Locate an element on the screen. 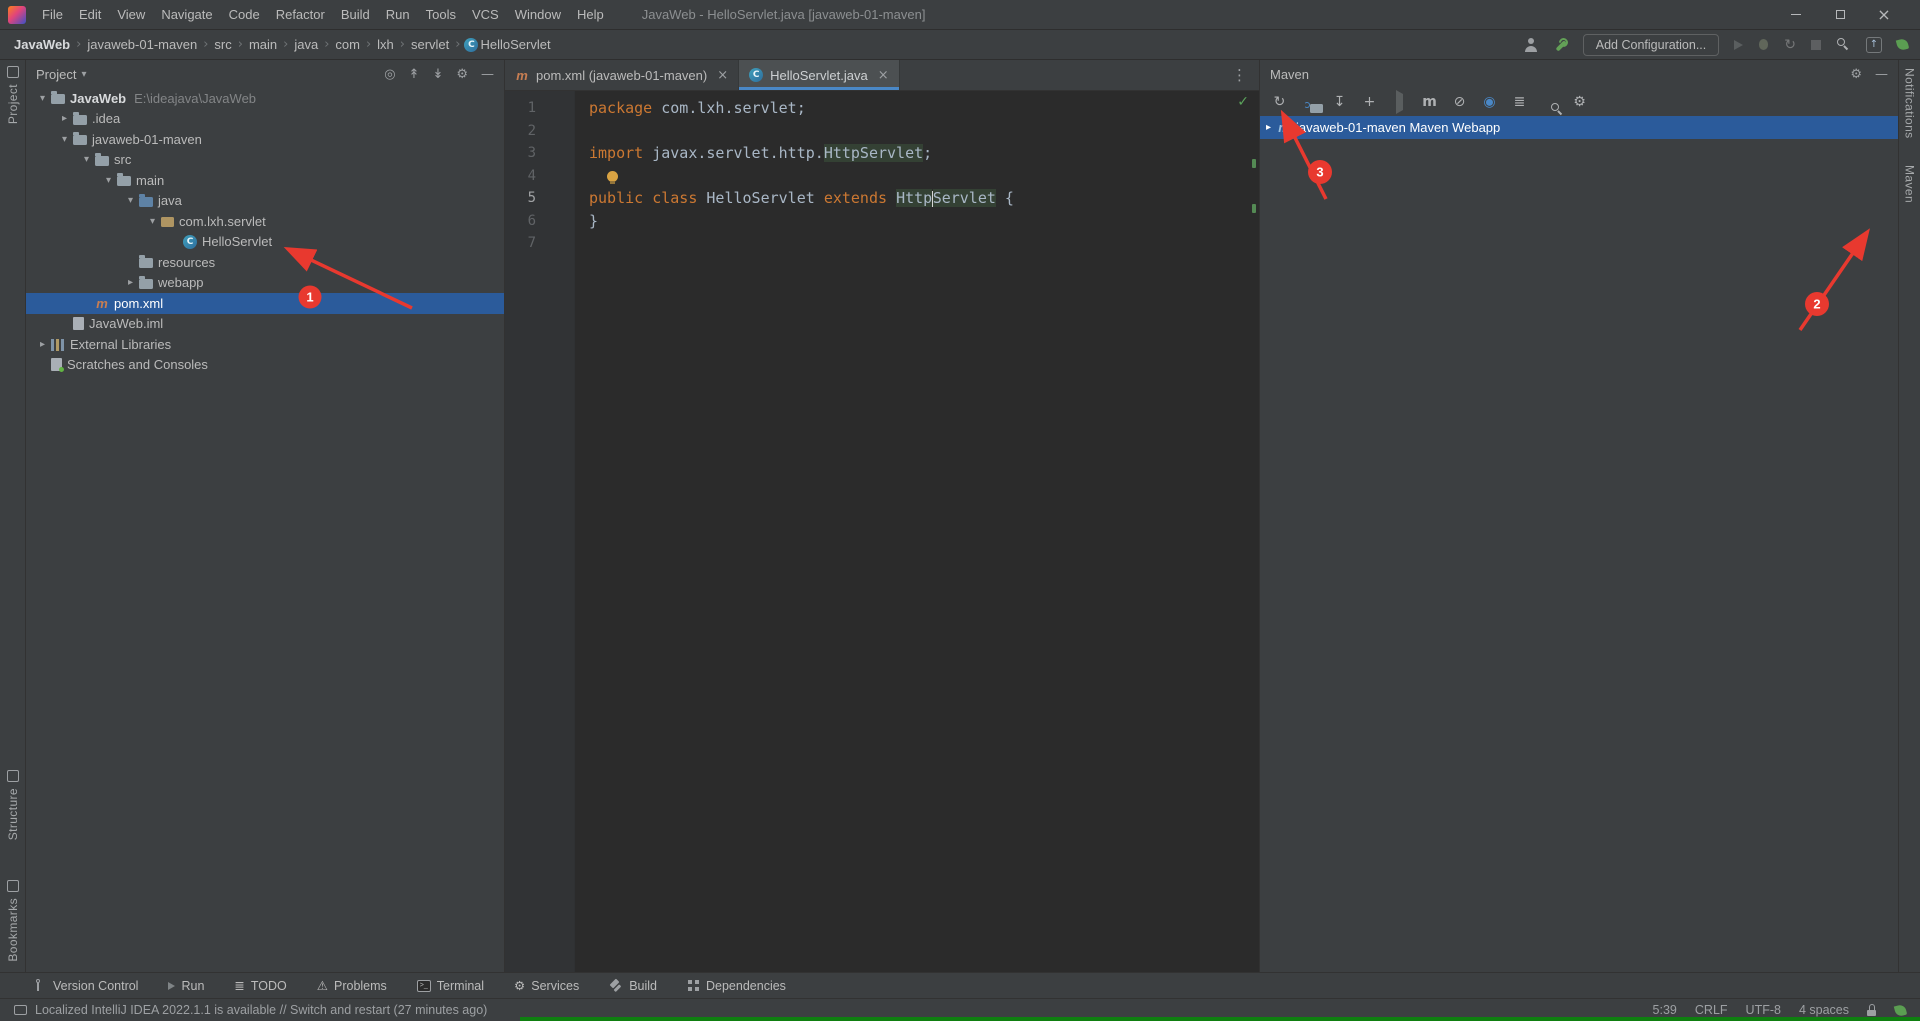 The width and height of the screenshot is (1920, 1021). minimize-button is located at coordinates (1796, 14).